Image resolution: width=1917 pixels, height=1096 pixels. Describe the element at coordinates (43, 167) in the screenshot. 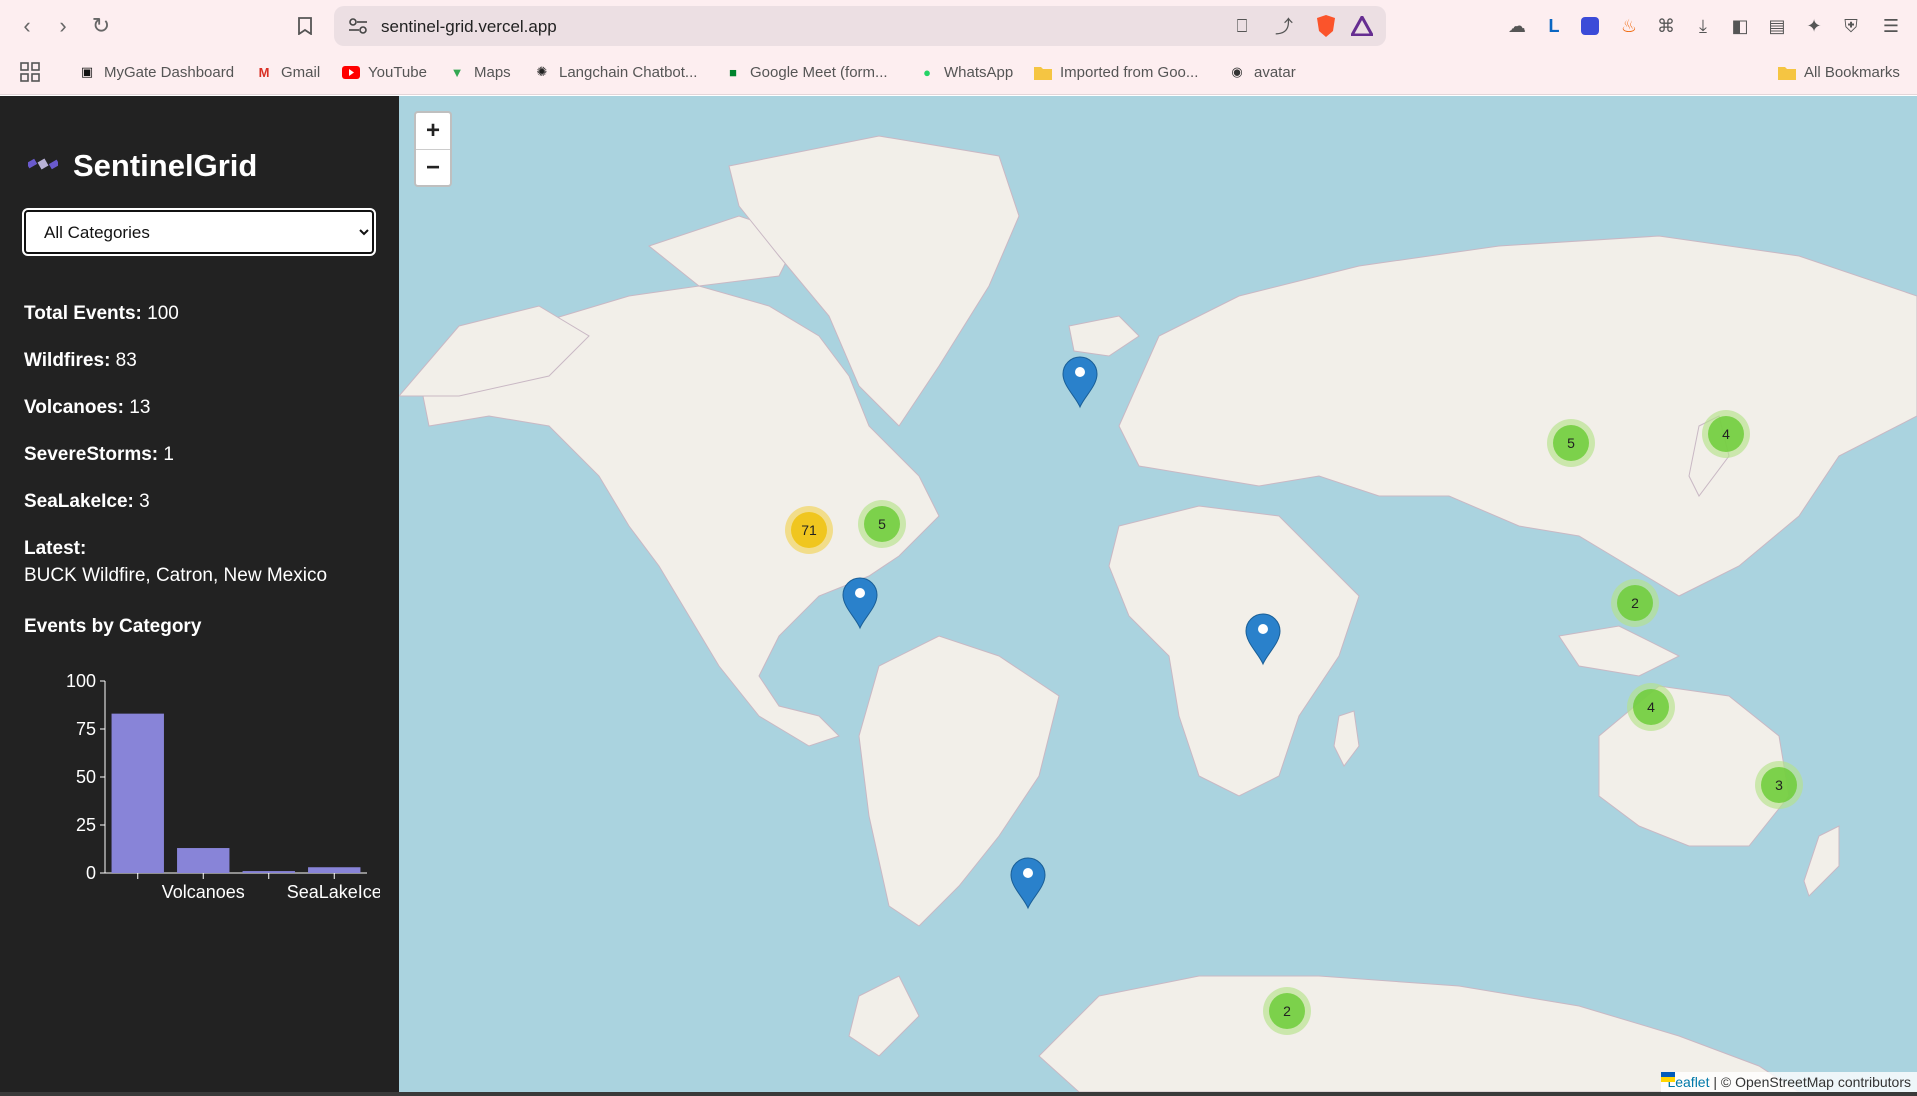

I see `satellite-icon` at that location.